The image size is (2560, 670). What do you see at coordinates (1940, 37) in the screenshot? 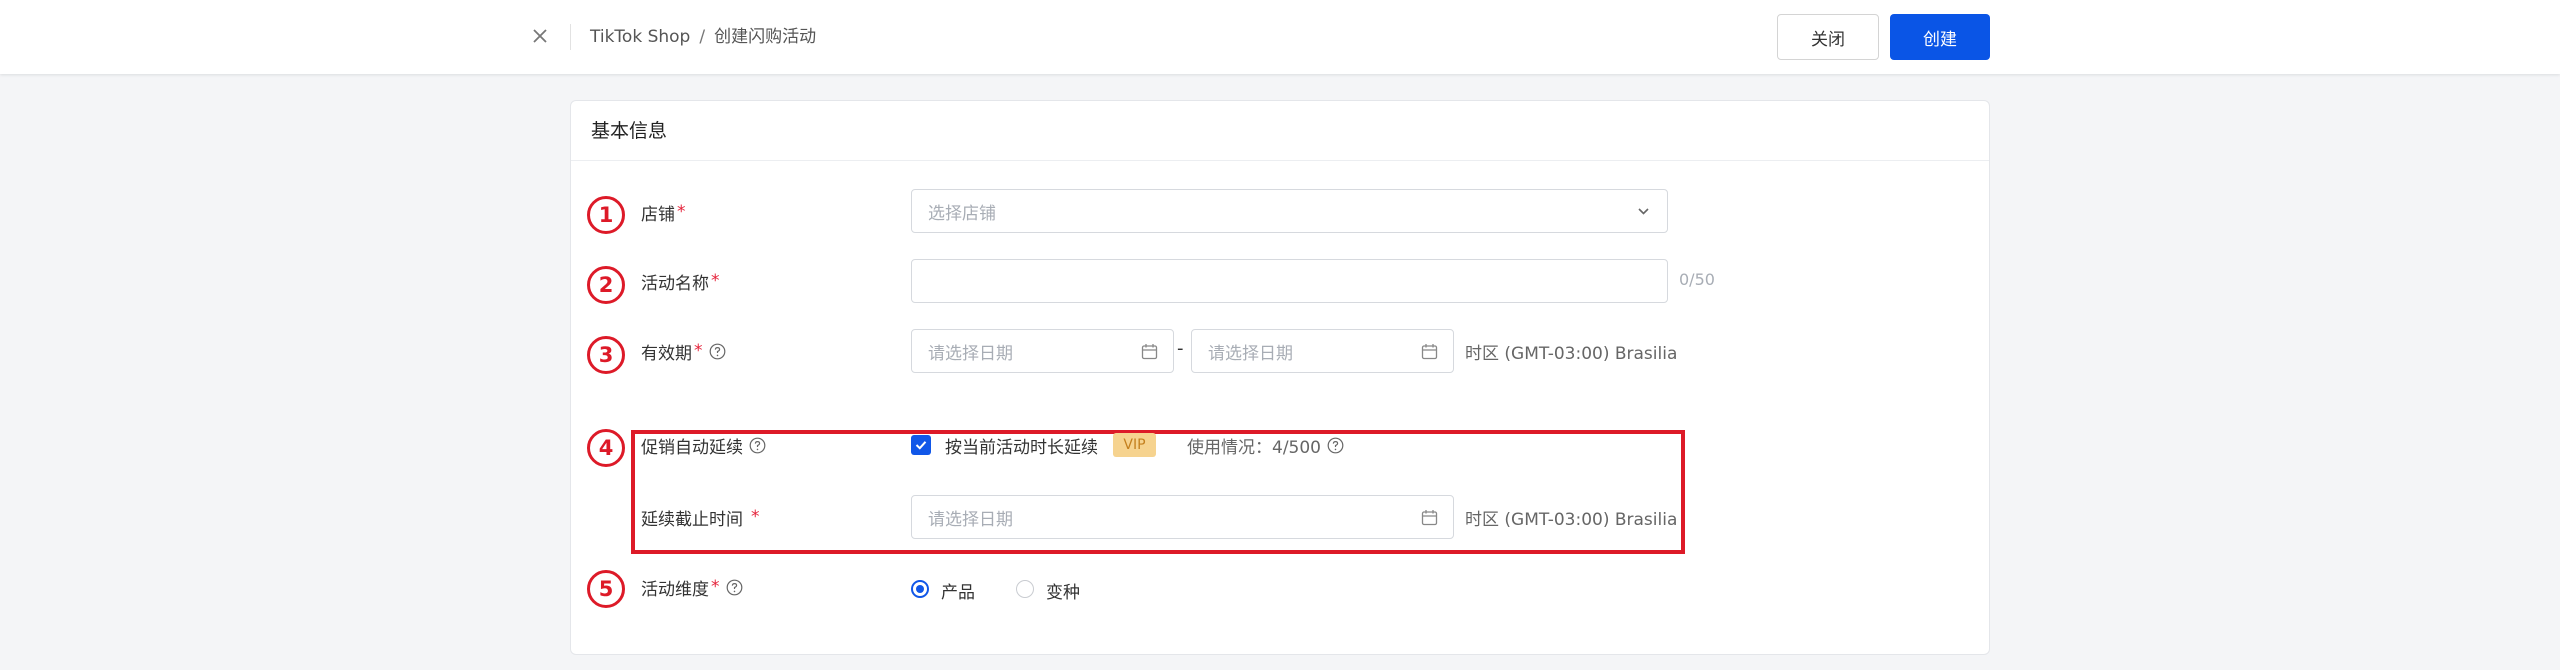
I see `create-button: 创建` at bounding box center [1940, 37].